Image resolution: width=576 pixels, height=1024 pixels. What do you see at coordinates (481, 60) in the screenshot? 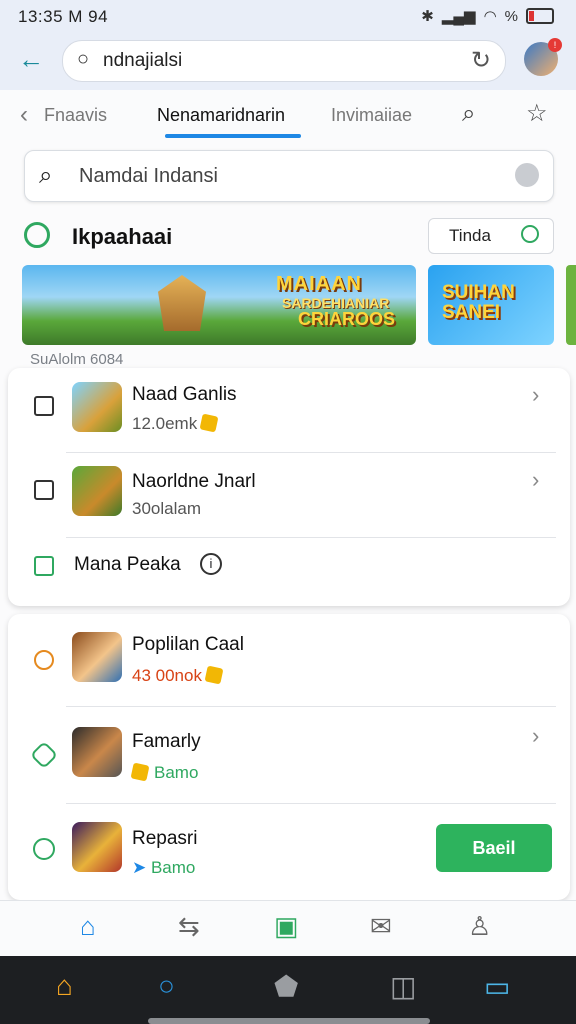
I see `reload-icon: ↻` at bounding box center [481, 60].